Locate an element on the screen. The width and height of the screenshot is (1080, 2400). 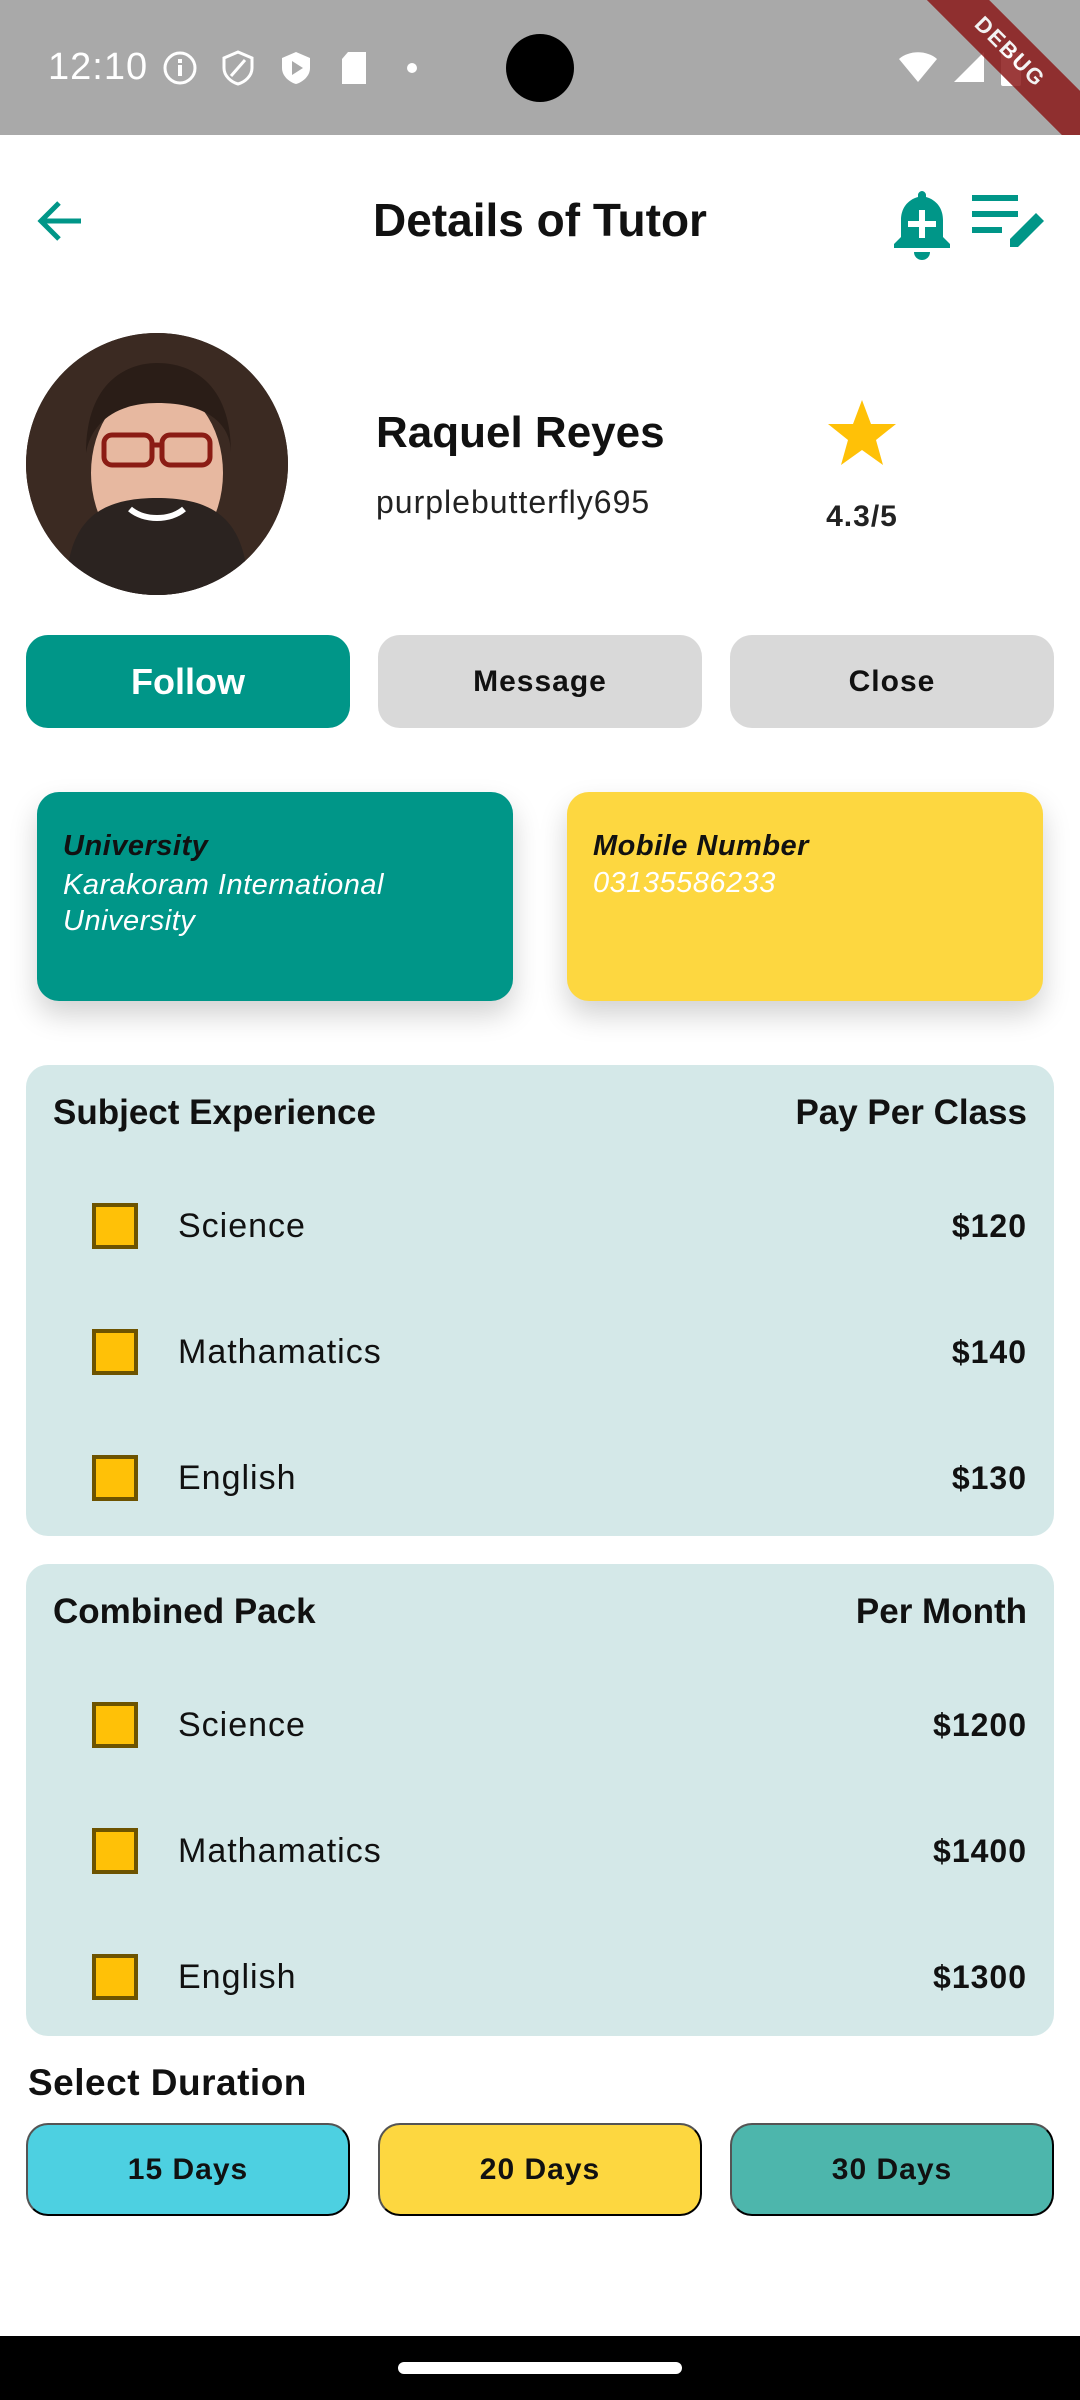
follow-button: Follow is located at coordinates (188, 681).